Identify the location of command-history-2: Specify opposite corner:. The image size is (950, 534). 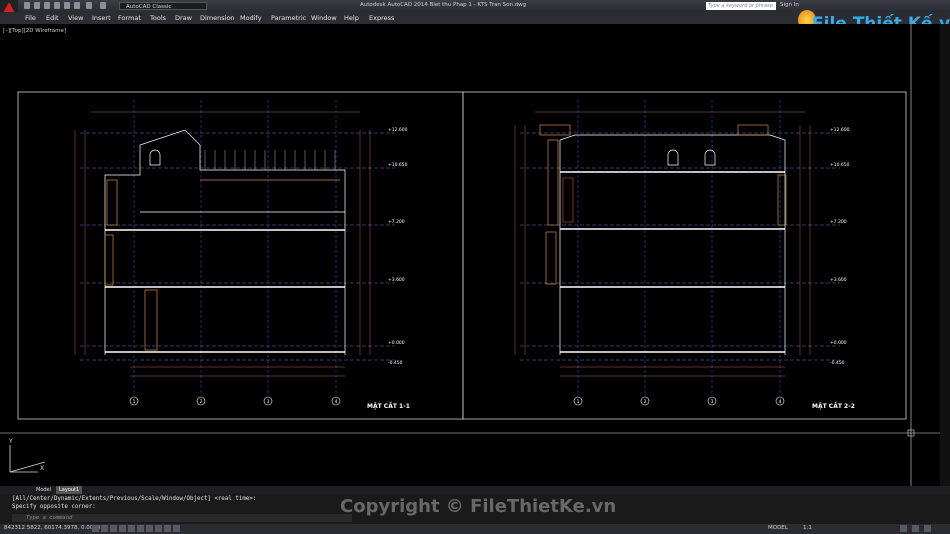
(54, 507).